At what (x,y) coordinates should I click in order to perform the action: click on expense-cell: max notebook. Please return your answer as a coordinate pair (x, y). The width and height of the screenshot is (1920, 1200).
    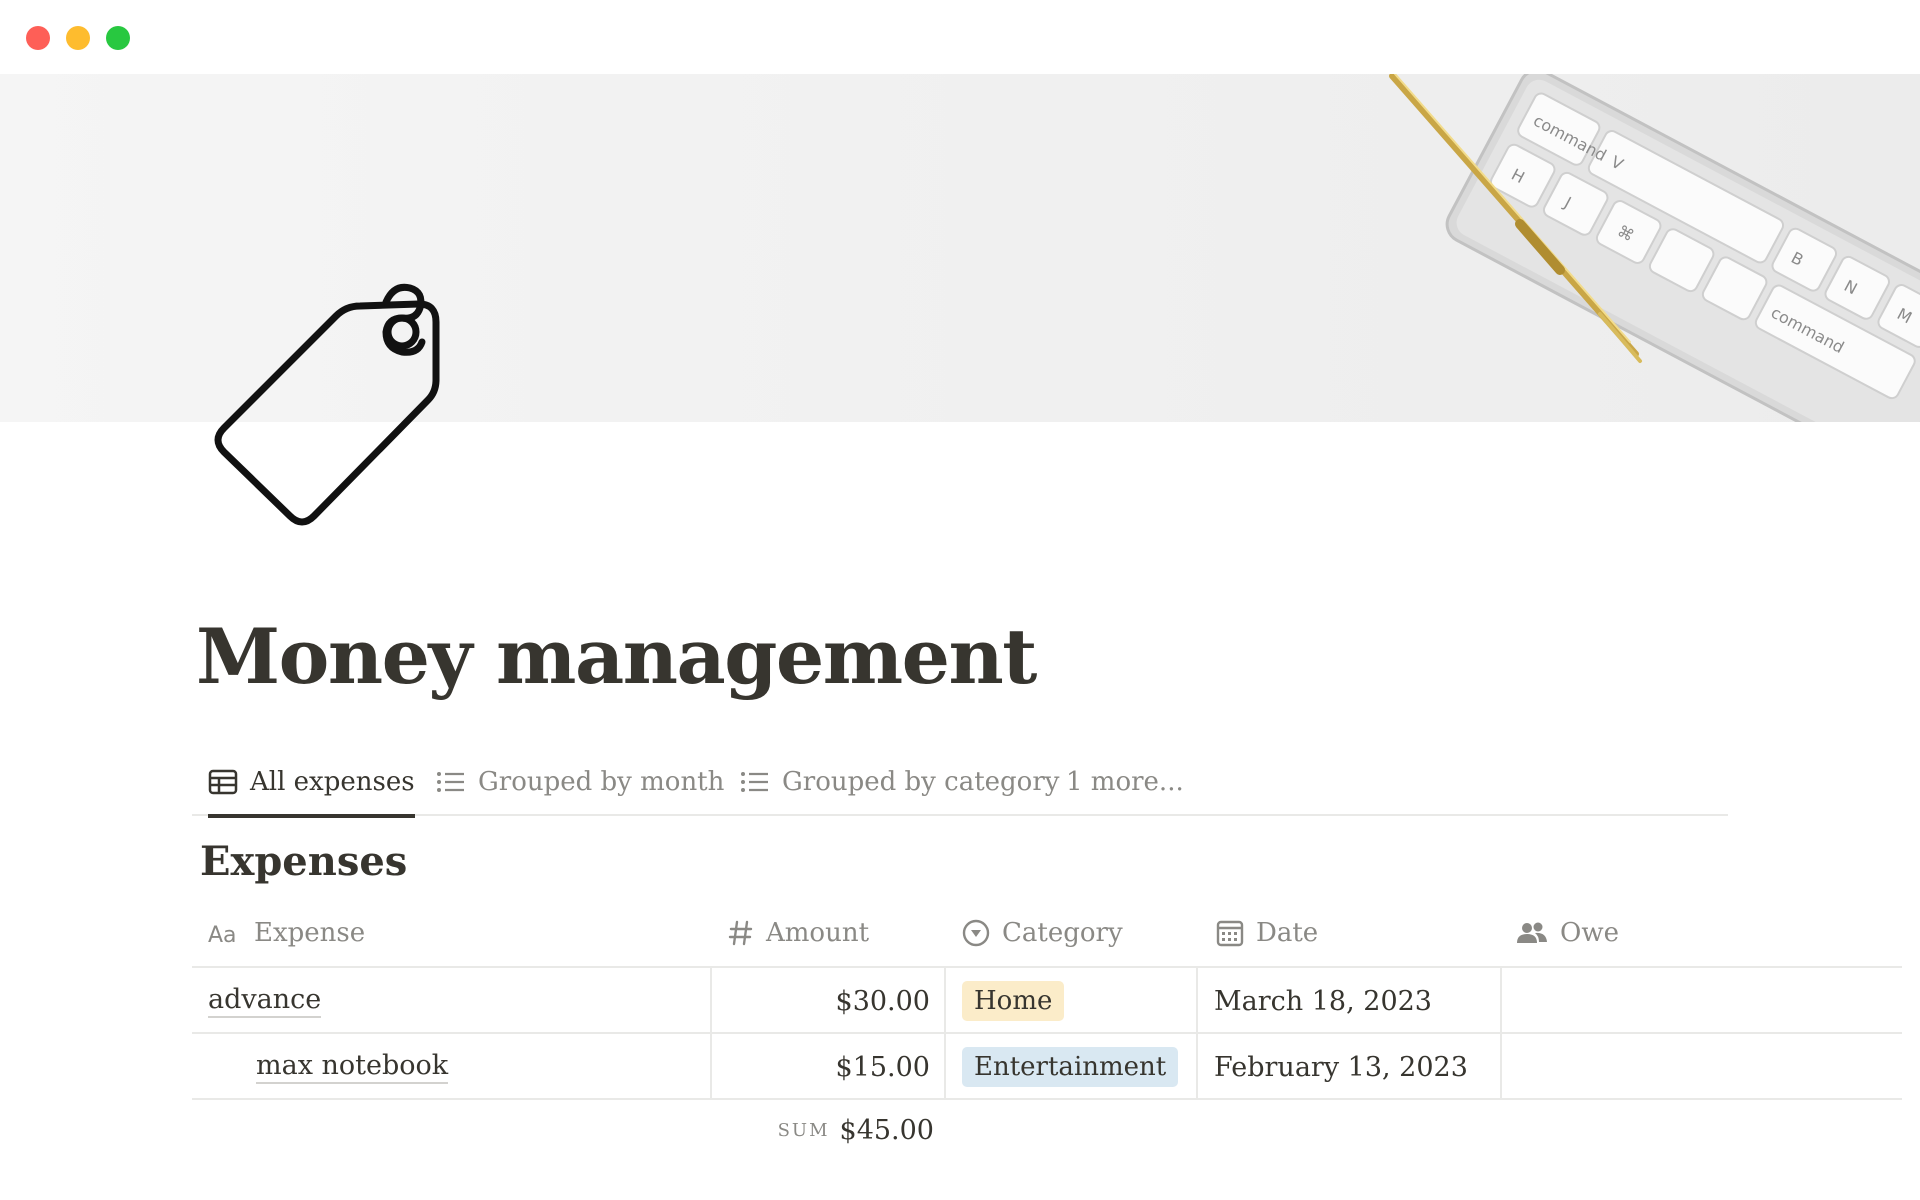
    Looking at the image, I should click on (452, 1067).